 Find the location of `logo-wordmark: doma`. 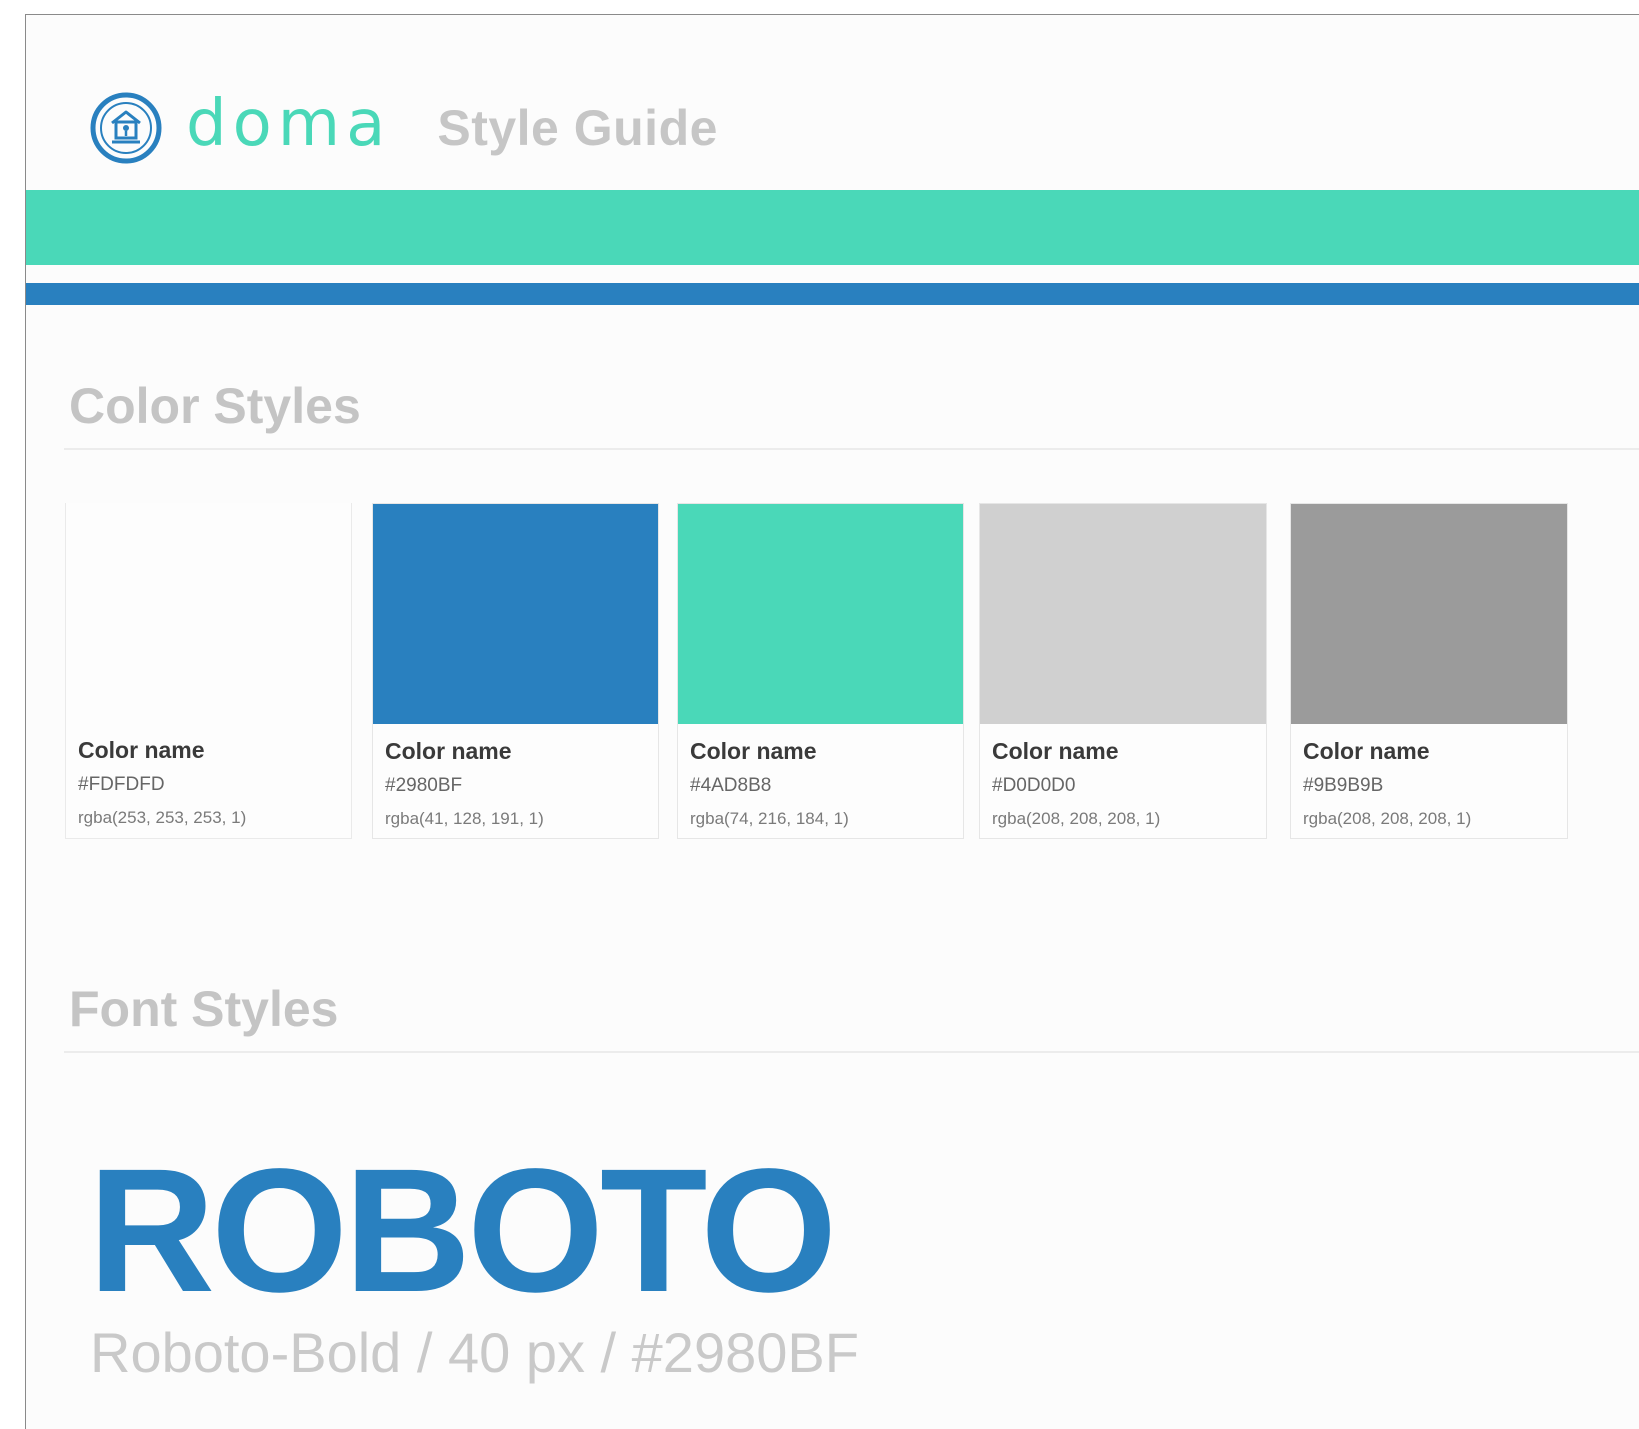

logo-wordmark: doma is located at coordinates (289, 124).